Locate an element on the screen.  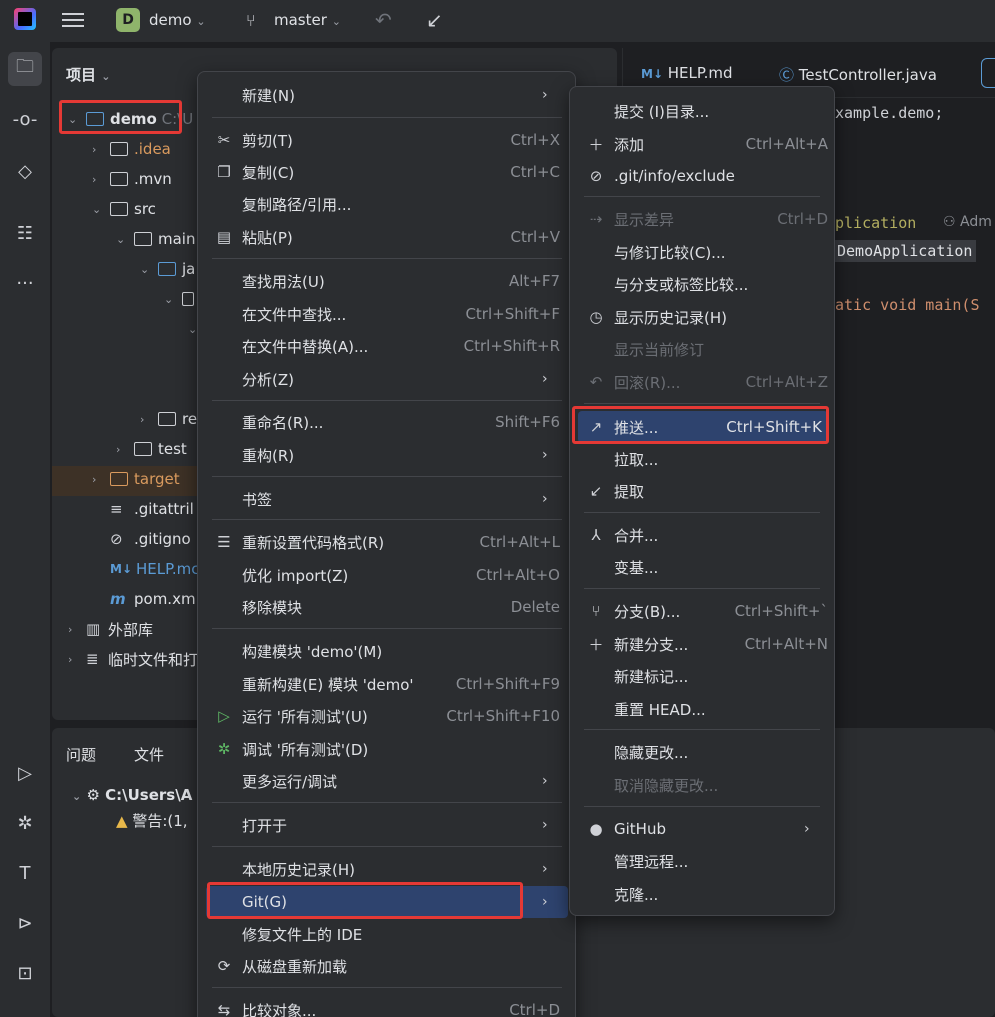
reformat-icon: ☰ is located at coordinates (224, 542).